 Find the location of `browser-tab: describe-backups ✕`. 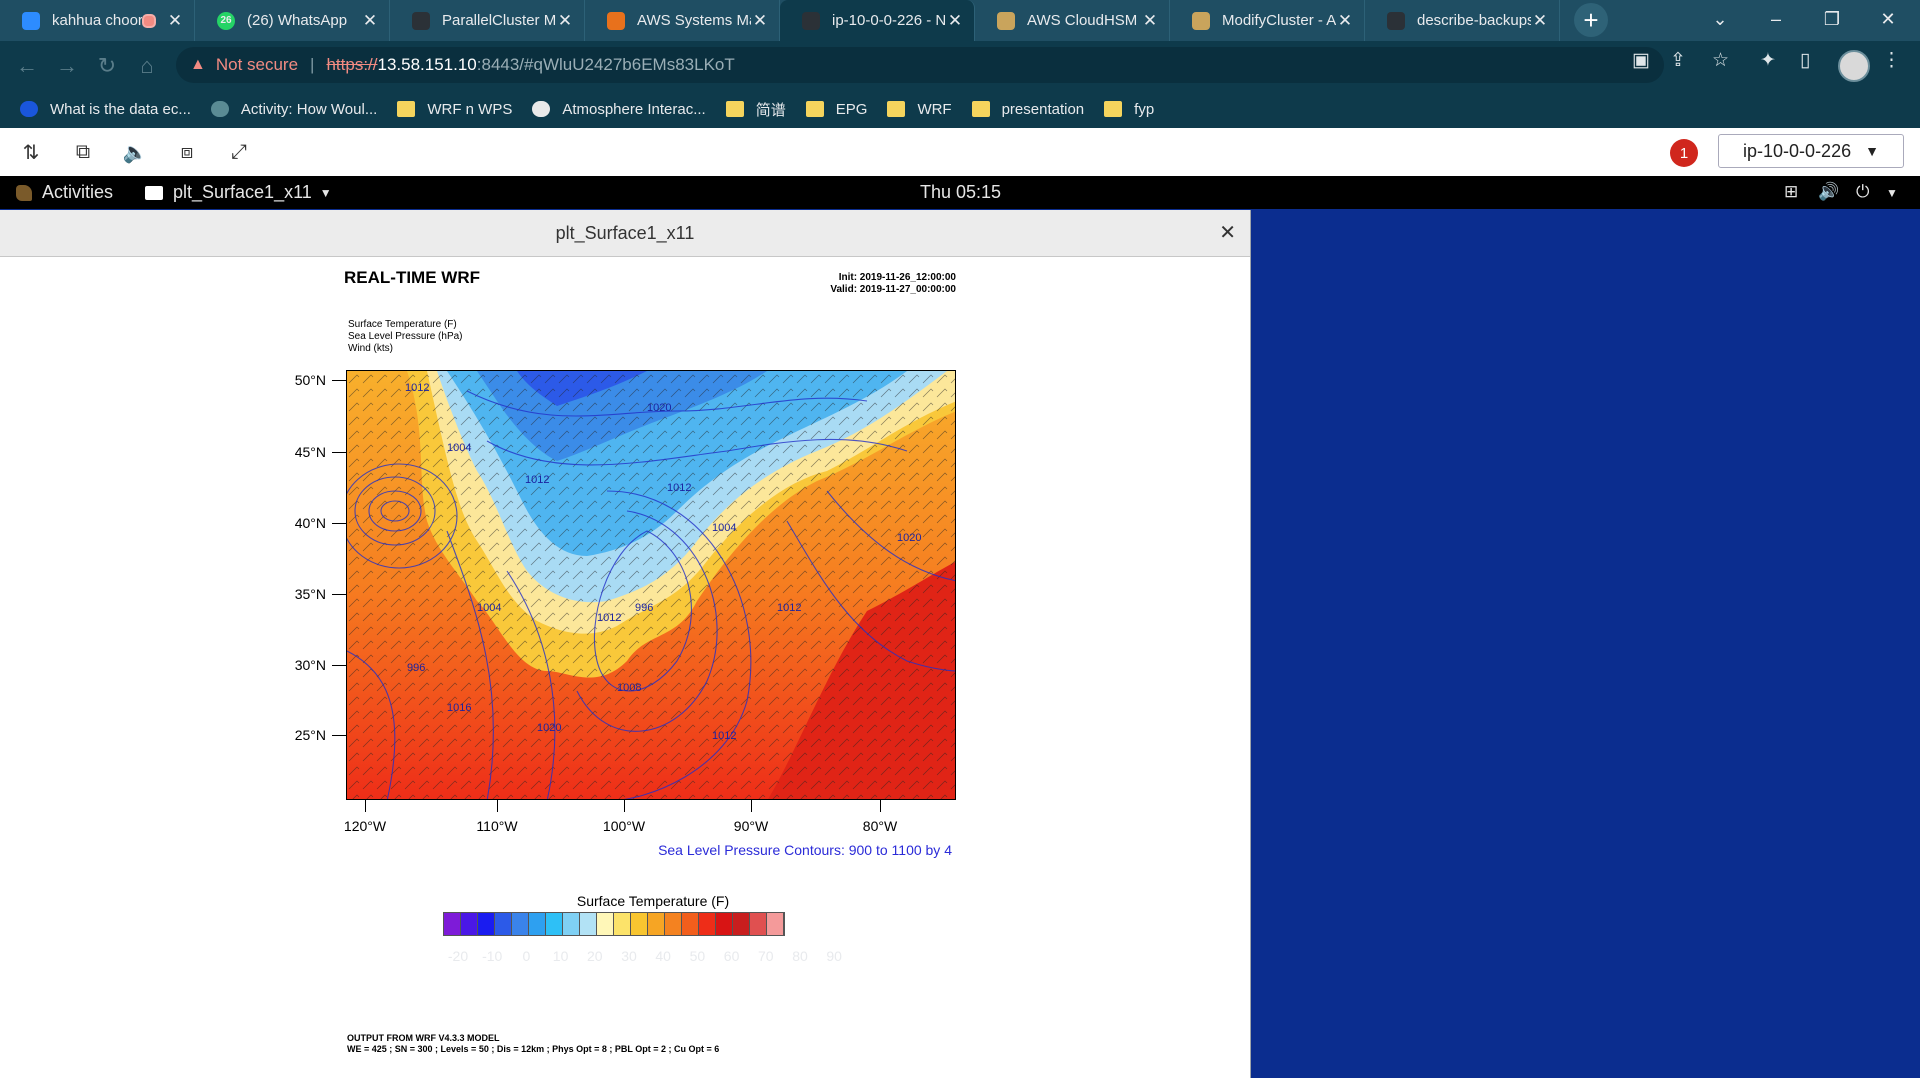

browser-tab: describe-backups ✕ is located at coordinates (1462, 20).